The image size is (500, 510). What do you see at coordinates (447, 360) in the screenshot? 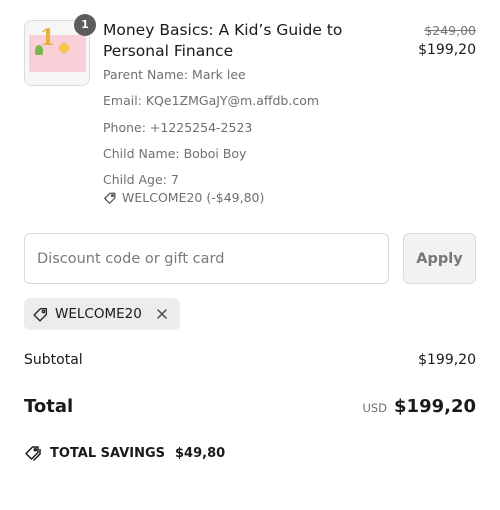
I see `subtotal-value: $199,20` at bounding box center [447, 360].